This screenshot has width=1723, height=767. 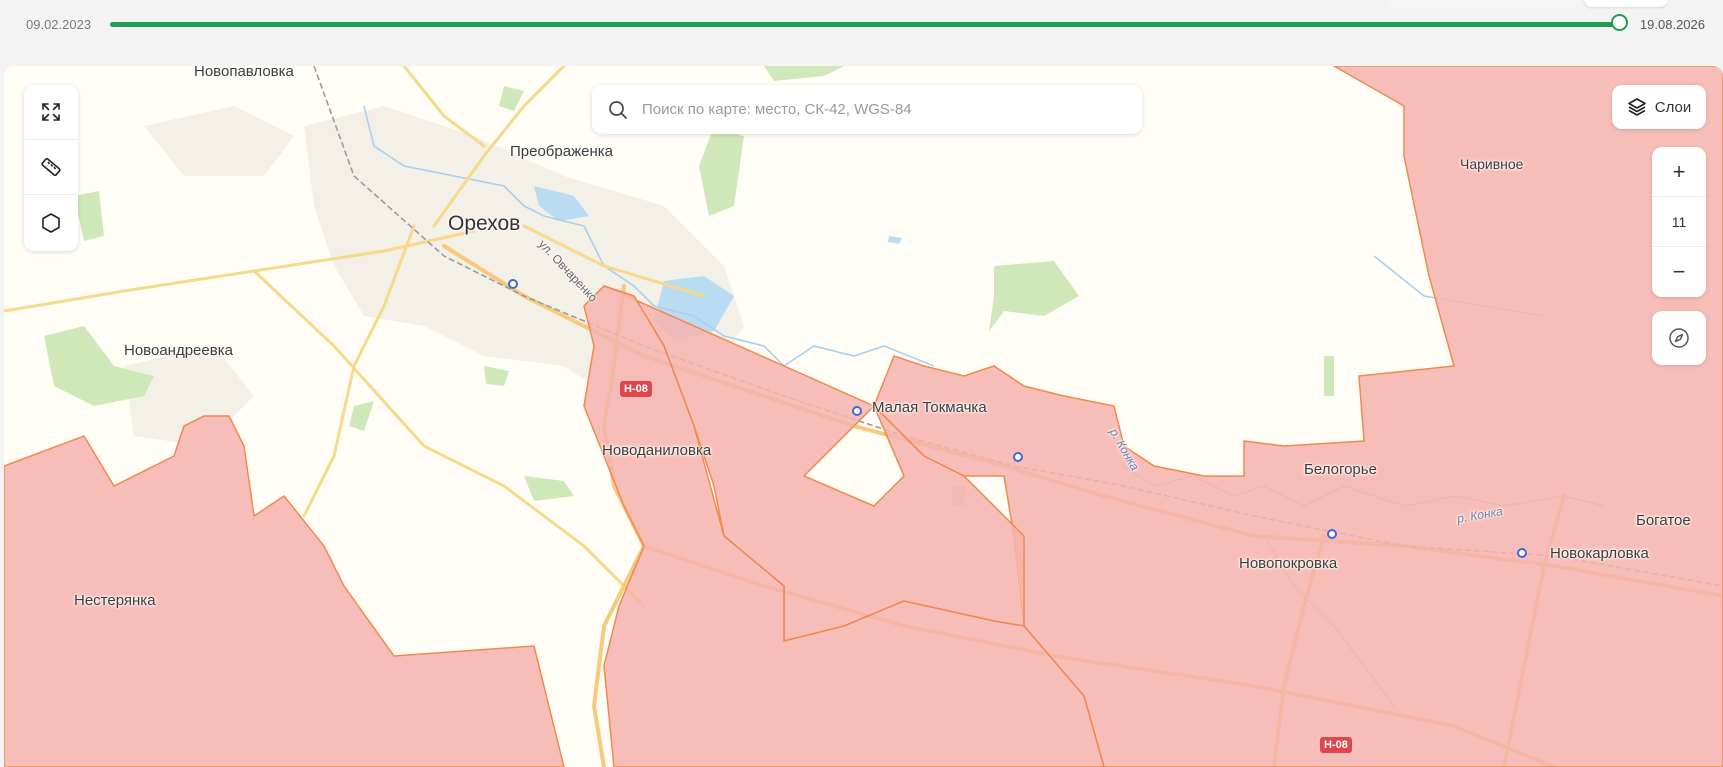 I want to click on label-novoandreevka: Новоандреевка, so click(x=178, y=350).